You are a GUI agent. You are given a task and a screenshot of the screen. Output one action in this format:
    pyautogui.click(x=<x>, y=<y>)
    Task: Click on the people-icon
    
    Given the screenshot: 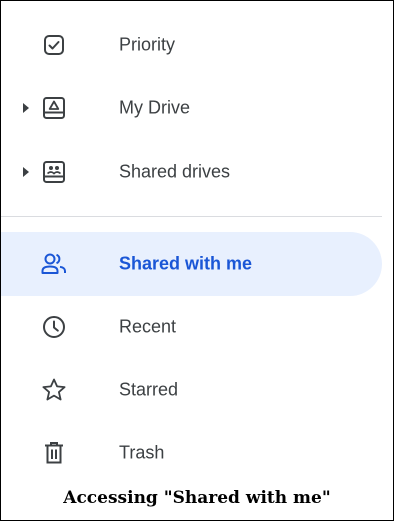 What is the action you would take?
    pyautogui.click(x=54, y=264)
    